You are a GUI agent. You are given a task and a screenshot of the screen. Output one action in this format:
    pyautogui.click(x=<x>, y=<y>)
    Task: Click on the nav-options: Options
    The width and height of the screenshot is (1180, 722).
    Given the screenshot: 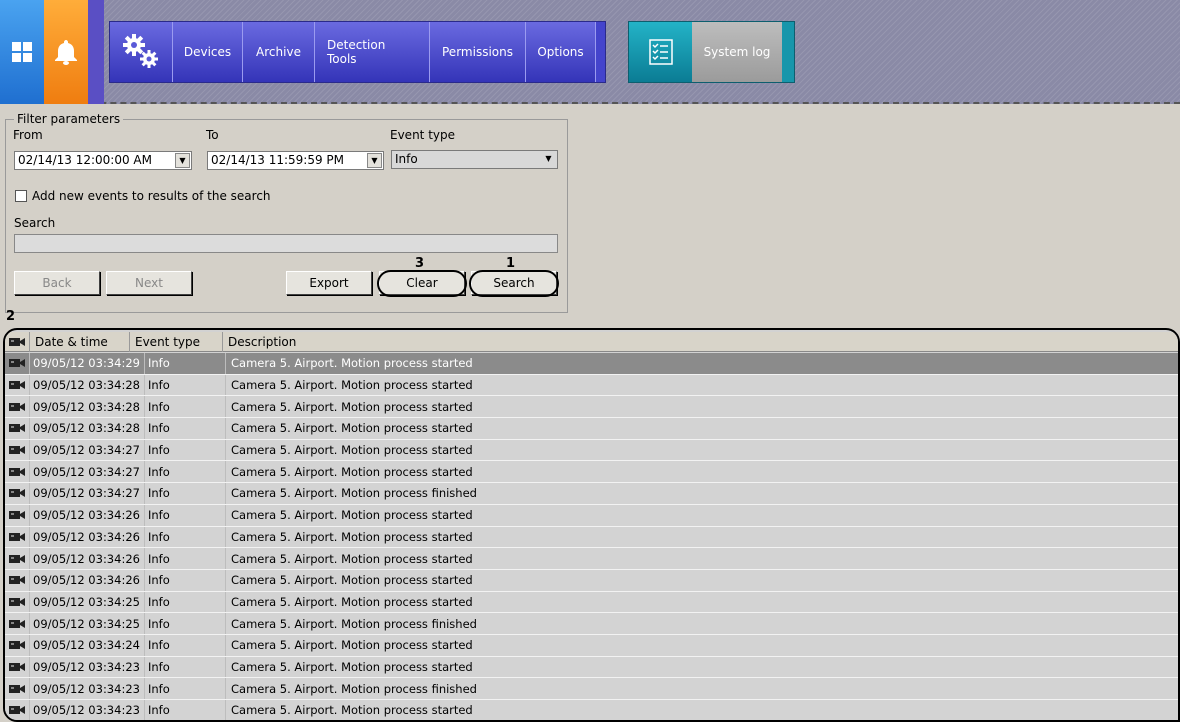 What is the action you would take?
    pyautogui.click(x=561, y=52)
    